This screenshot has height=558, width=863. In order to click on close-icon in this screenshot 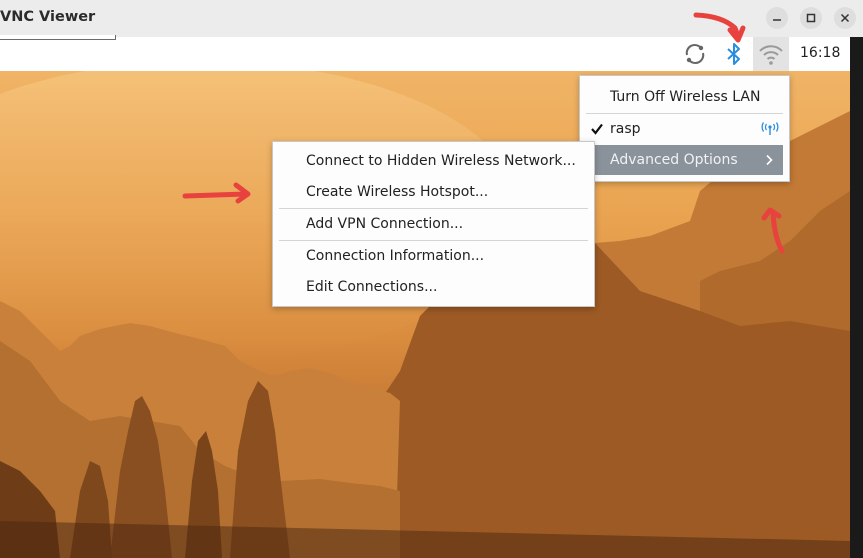, I will do `click(845, 18)`.